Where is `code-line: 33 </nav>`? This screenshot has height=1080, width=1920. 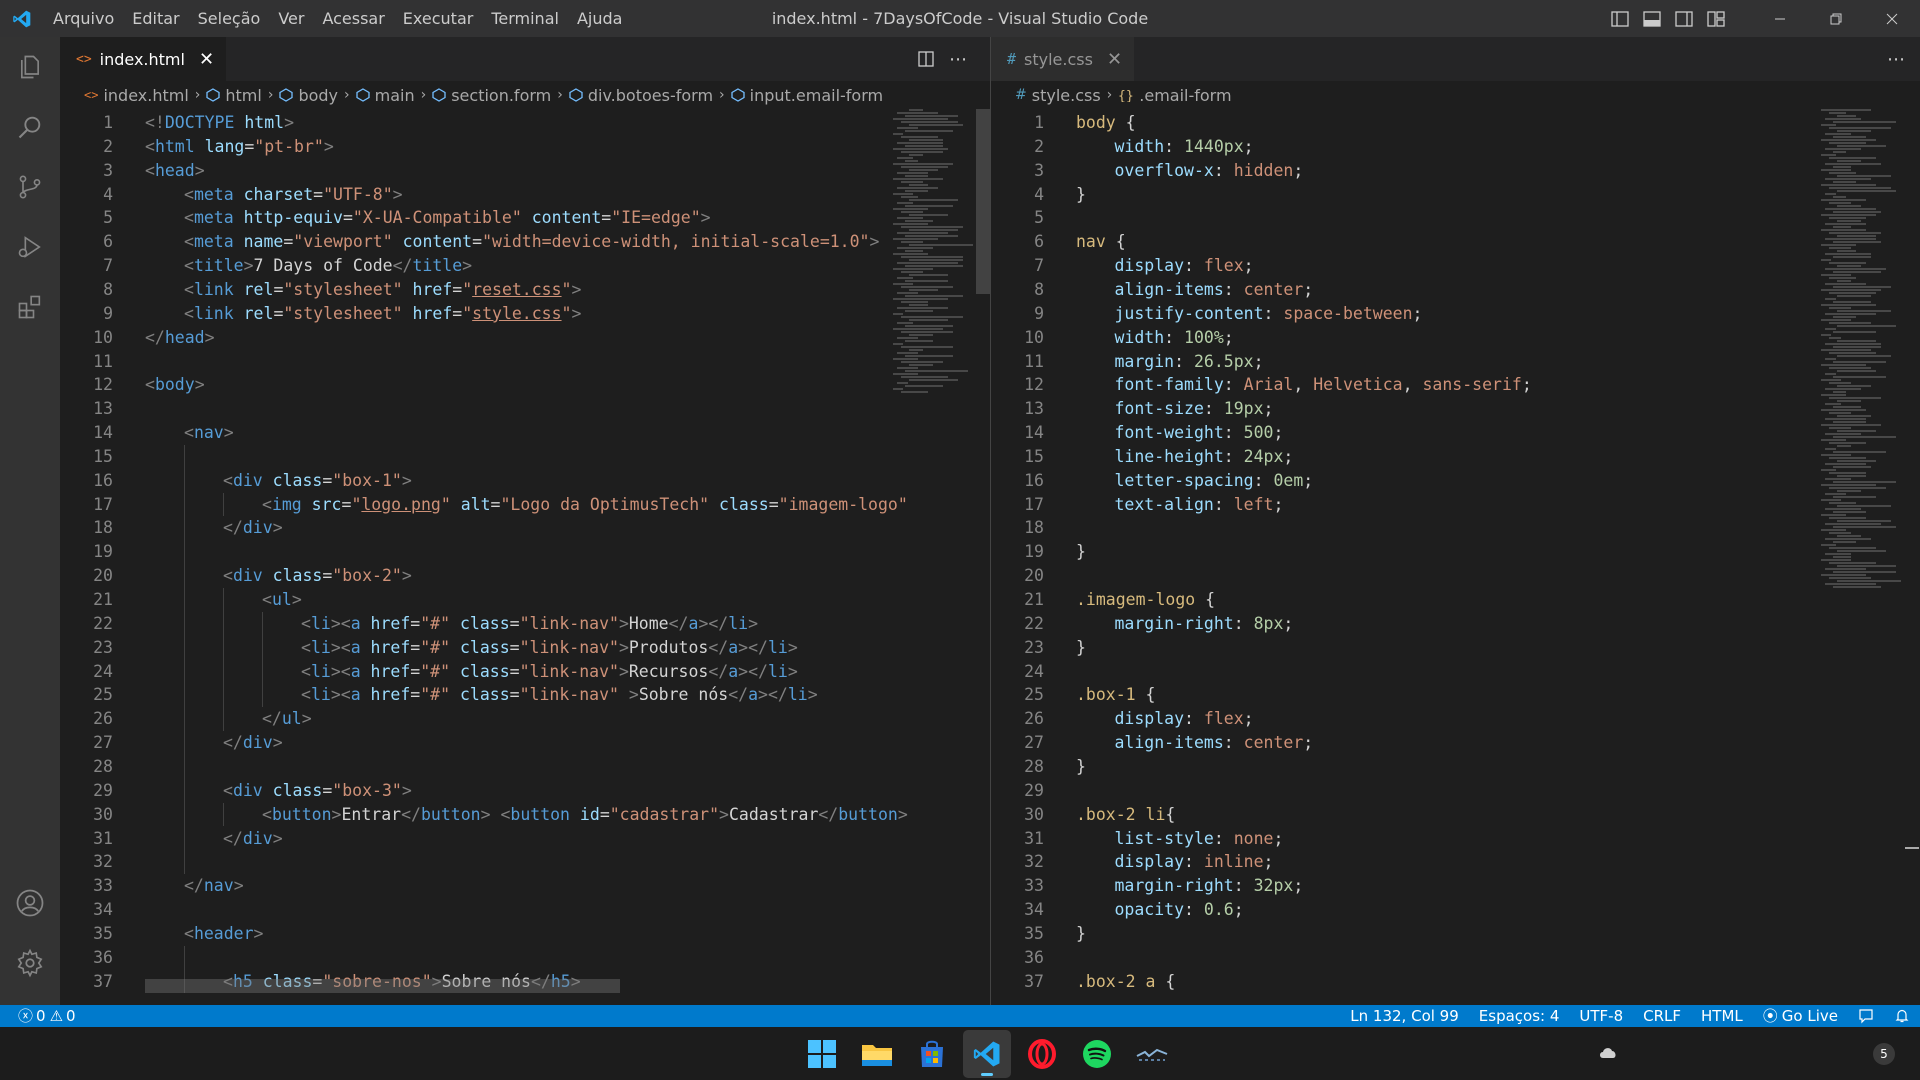
code-line: 33 </nav> is located at coordinates (525, 886).